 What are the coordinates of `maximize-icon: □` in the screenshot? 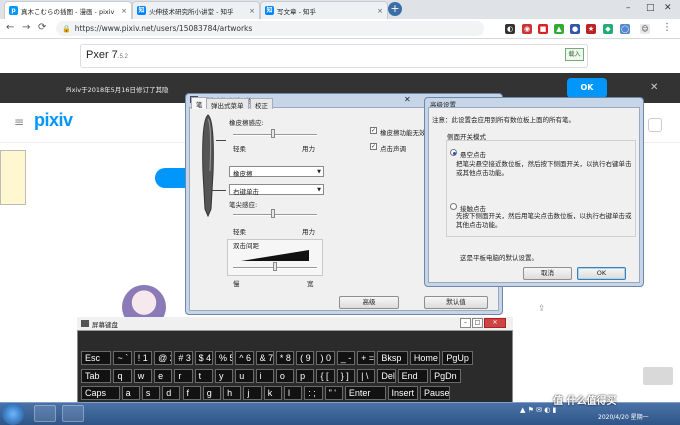 It's located at (650, 8).